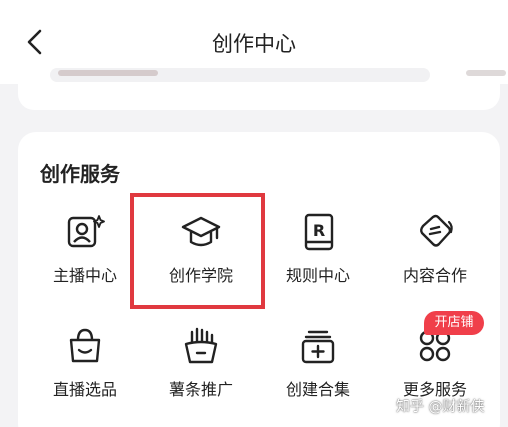  Describe the element at coordinates (80, 174) in the screenshot. I see `services-title: 创作服务` at that location.